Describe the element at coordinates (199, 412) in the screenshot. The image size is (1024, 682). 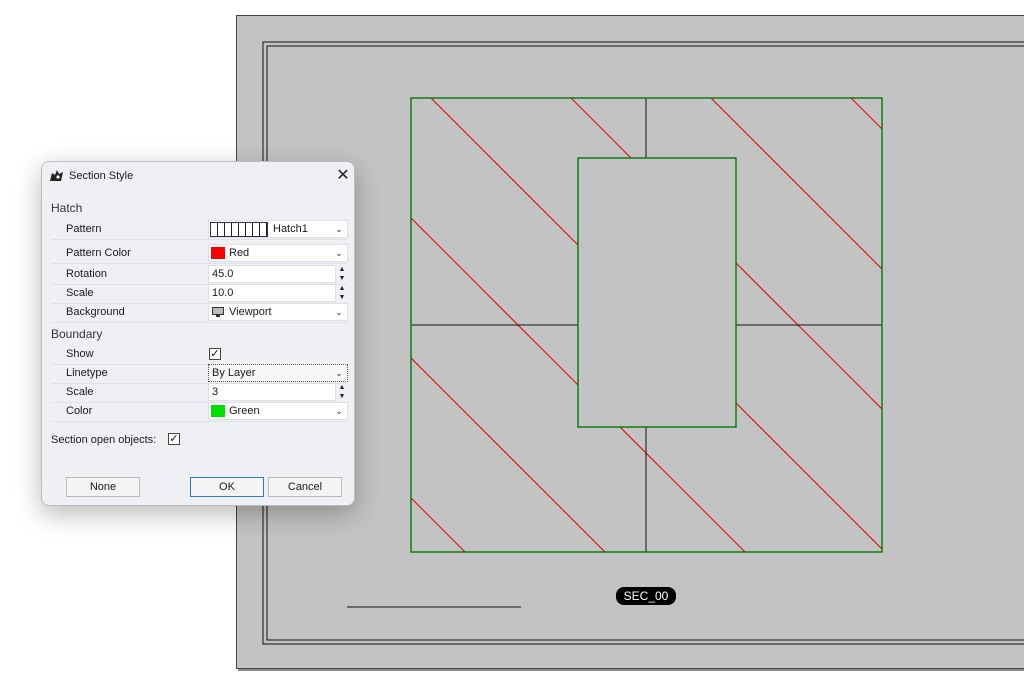
I see `boundary-color-row: Color Green ⌄` at that location.